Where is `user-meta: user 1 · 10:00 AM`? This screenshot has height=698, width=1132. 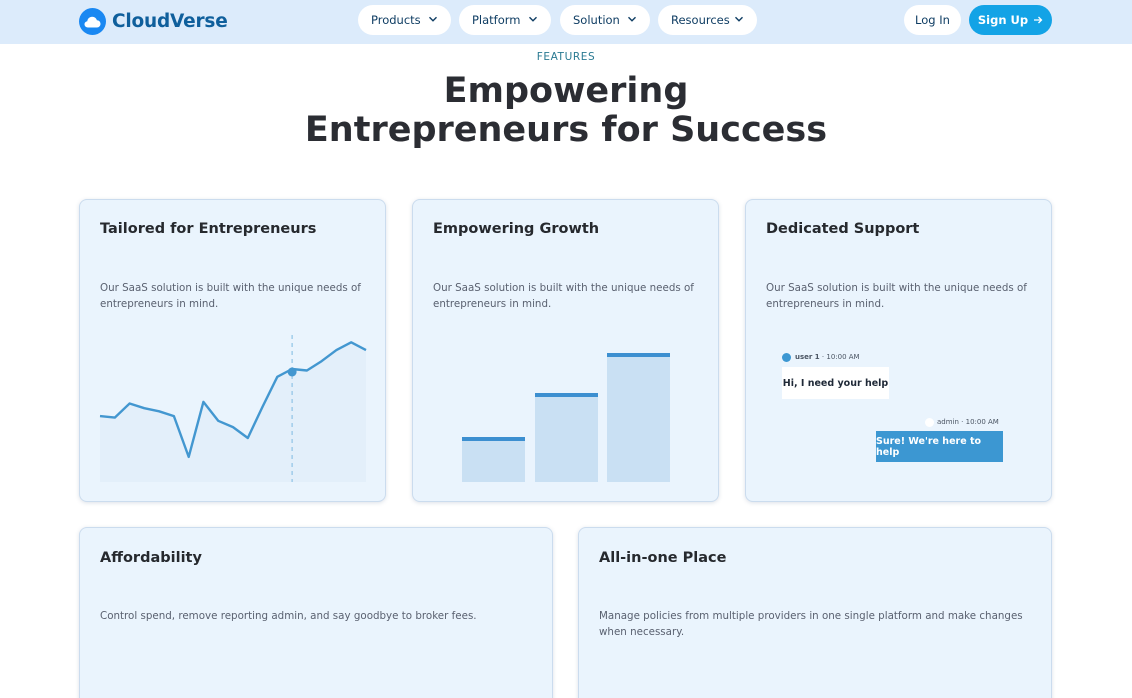
user-meta: user 1 · 10:00 AM is located at coordinates (827, 357).